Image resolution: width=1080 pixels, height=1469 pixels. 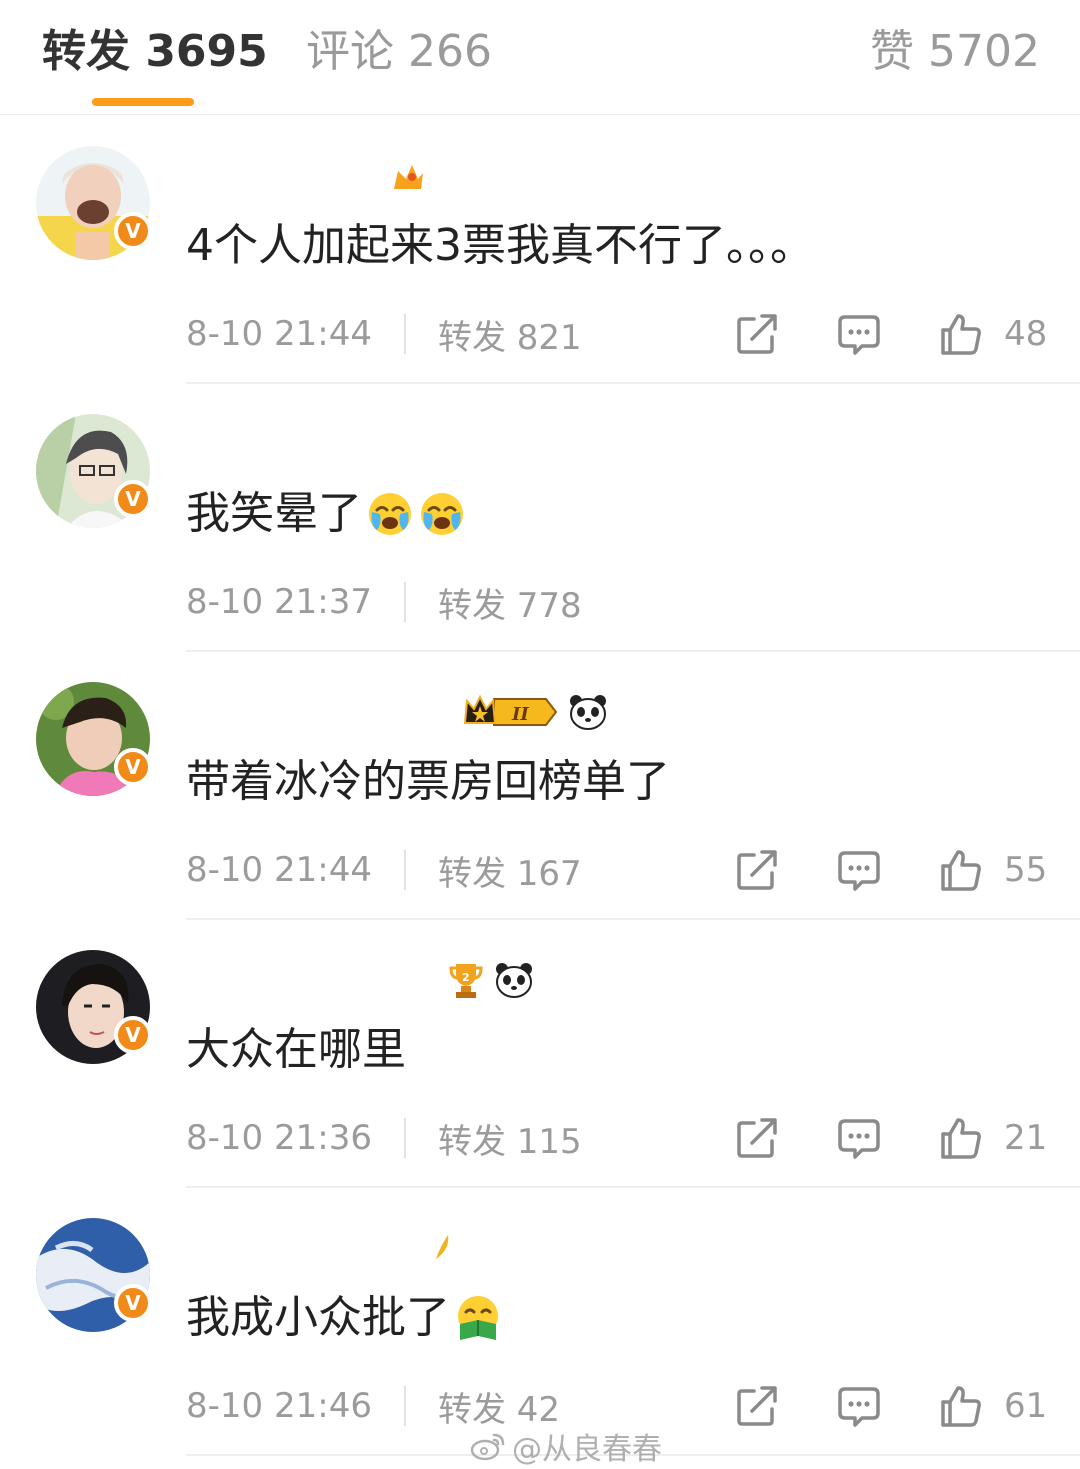 What do you see at coordinates (279, 602) in the screenshot?
I see `timestamp: 8-10 21:37` at bounding box center [279, 602].